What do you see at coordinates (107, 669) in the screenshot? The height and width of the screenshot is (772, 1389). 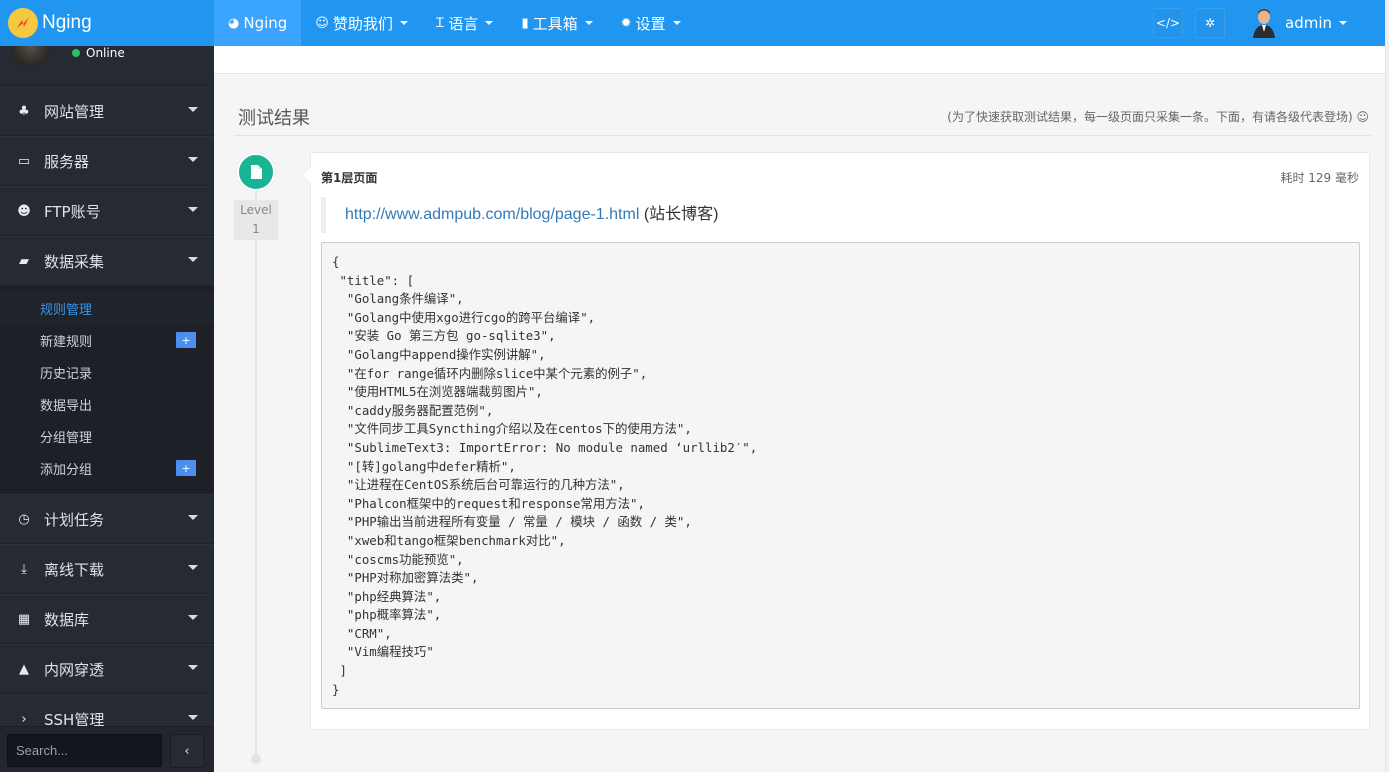 I see `sidebar-item-tunnel: ▲ 内网穿透` at bounding box center [107, 669].